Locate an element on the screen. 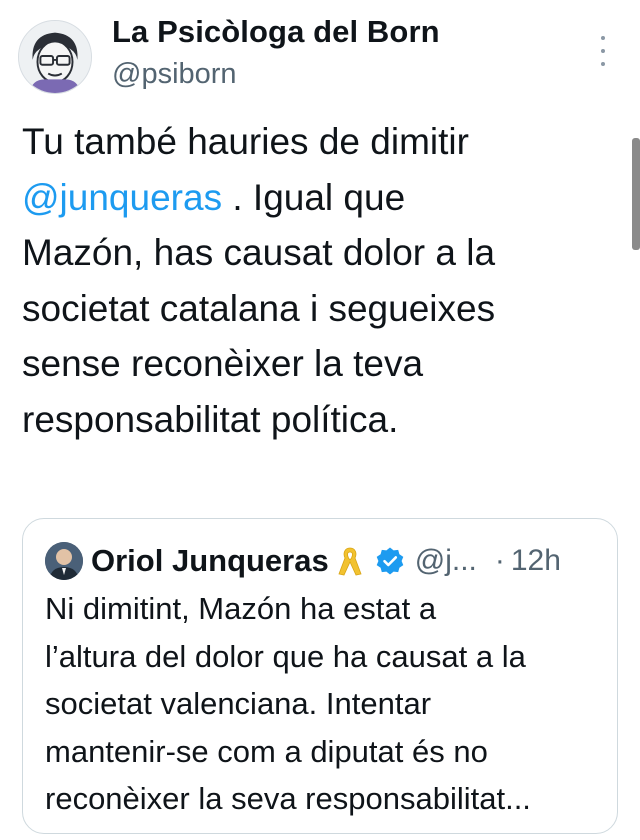 This screenshot has height=840, width=640. tweet-line-fragment: . Igual que is located at coordinates (314, 197).